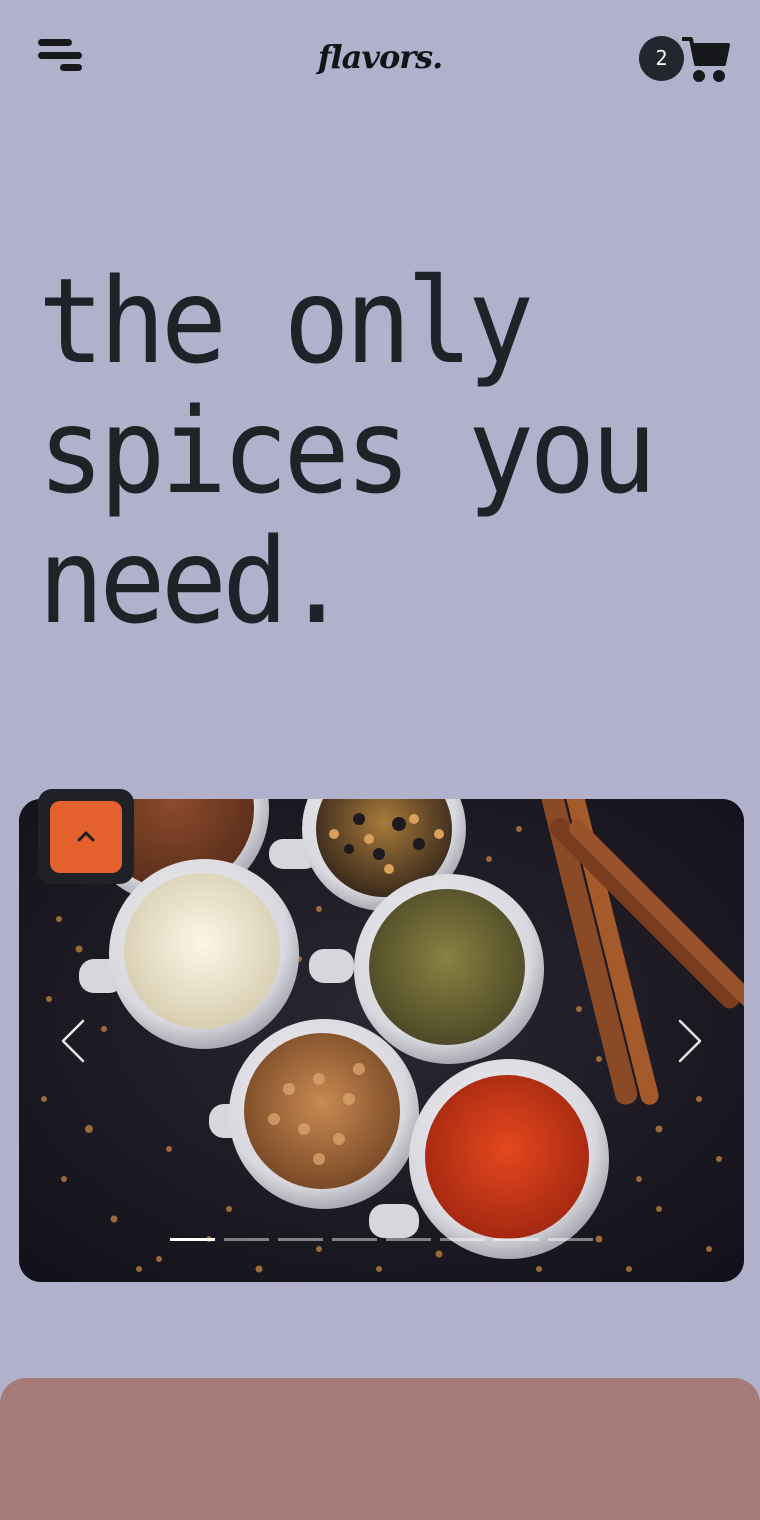 This screenshot has width=760, height=1520. What do you see at coordinates (689, 1041) in the screenshot?
I see `chevron-right-icon` at bounding box center [689, 1041].